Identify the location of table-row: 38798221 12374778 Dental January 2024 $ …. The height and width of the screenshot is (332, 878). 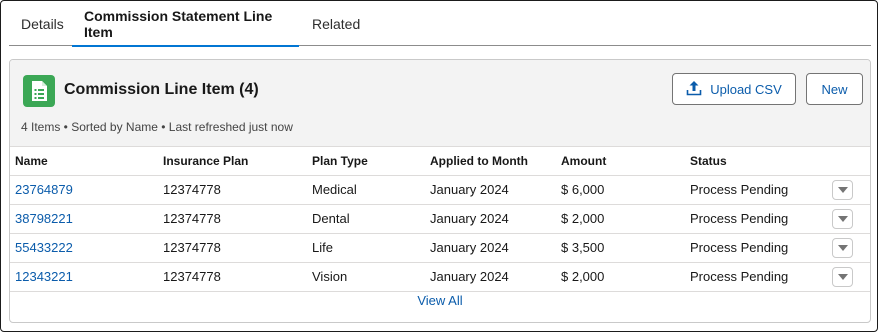
(440, 219).